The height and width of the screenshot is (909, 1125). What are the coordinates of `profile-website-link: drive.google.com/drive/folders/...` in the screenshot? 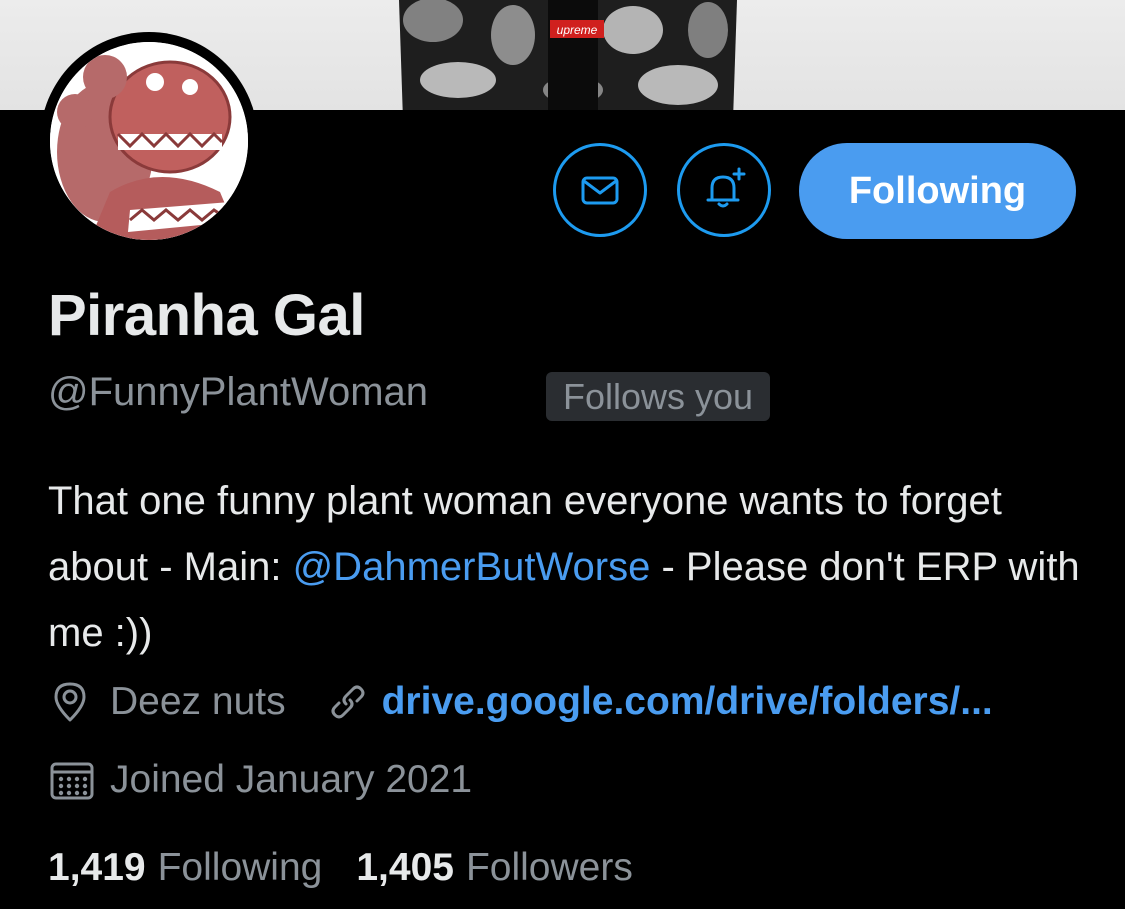 It's located at (687, 702).